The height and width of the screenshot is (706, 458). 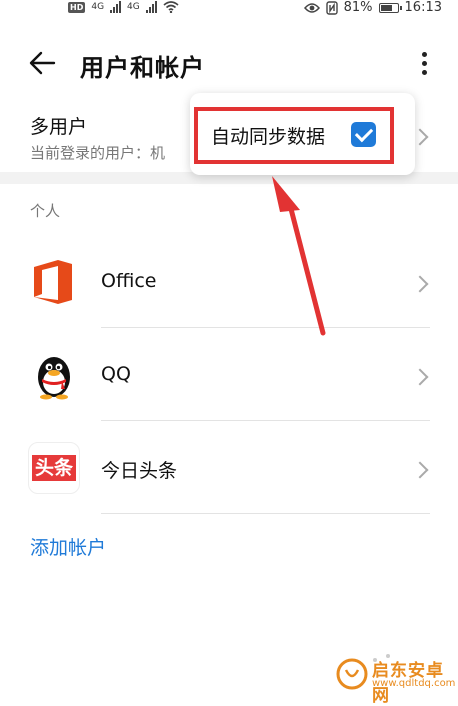 What do you see at coordinates (59, 127) in the screenshot?
I see `multi-user-title: 多用户` at bounding box center [59, 127].